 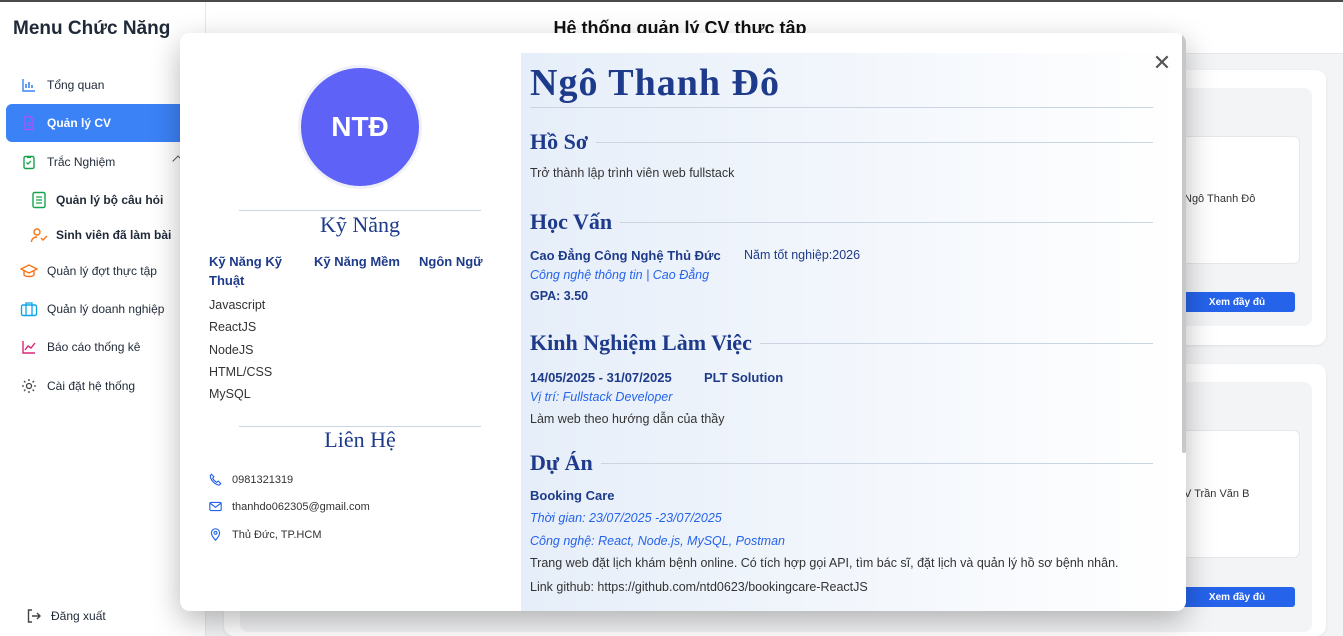 I want to click on skill-item: MySQL, so click(x=230, y=394).